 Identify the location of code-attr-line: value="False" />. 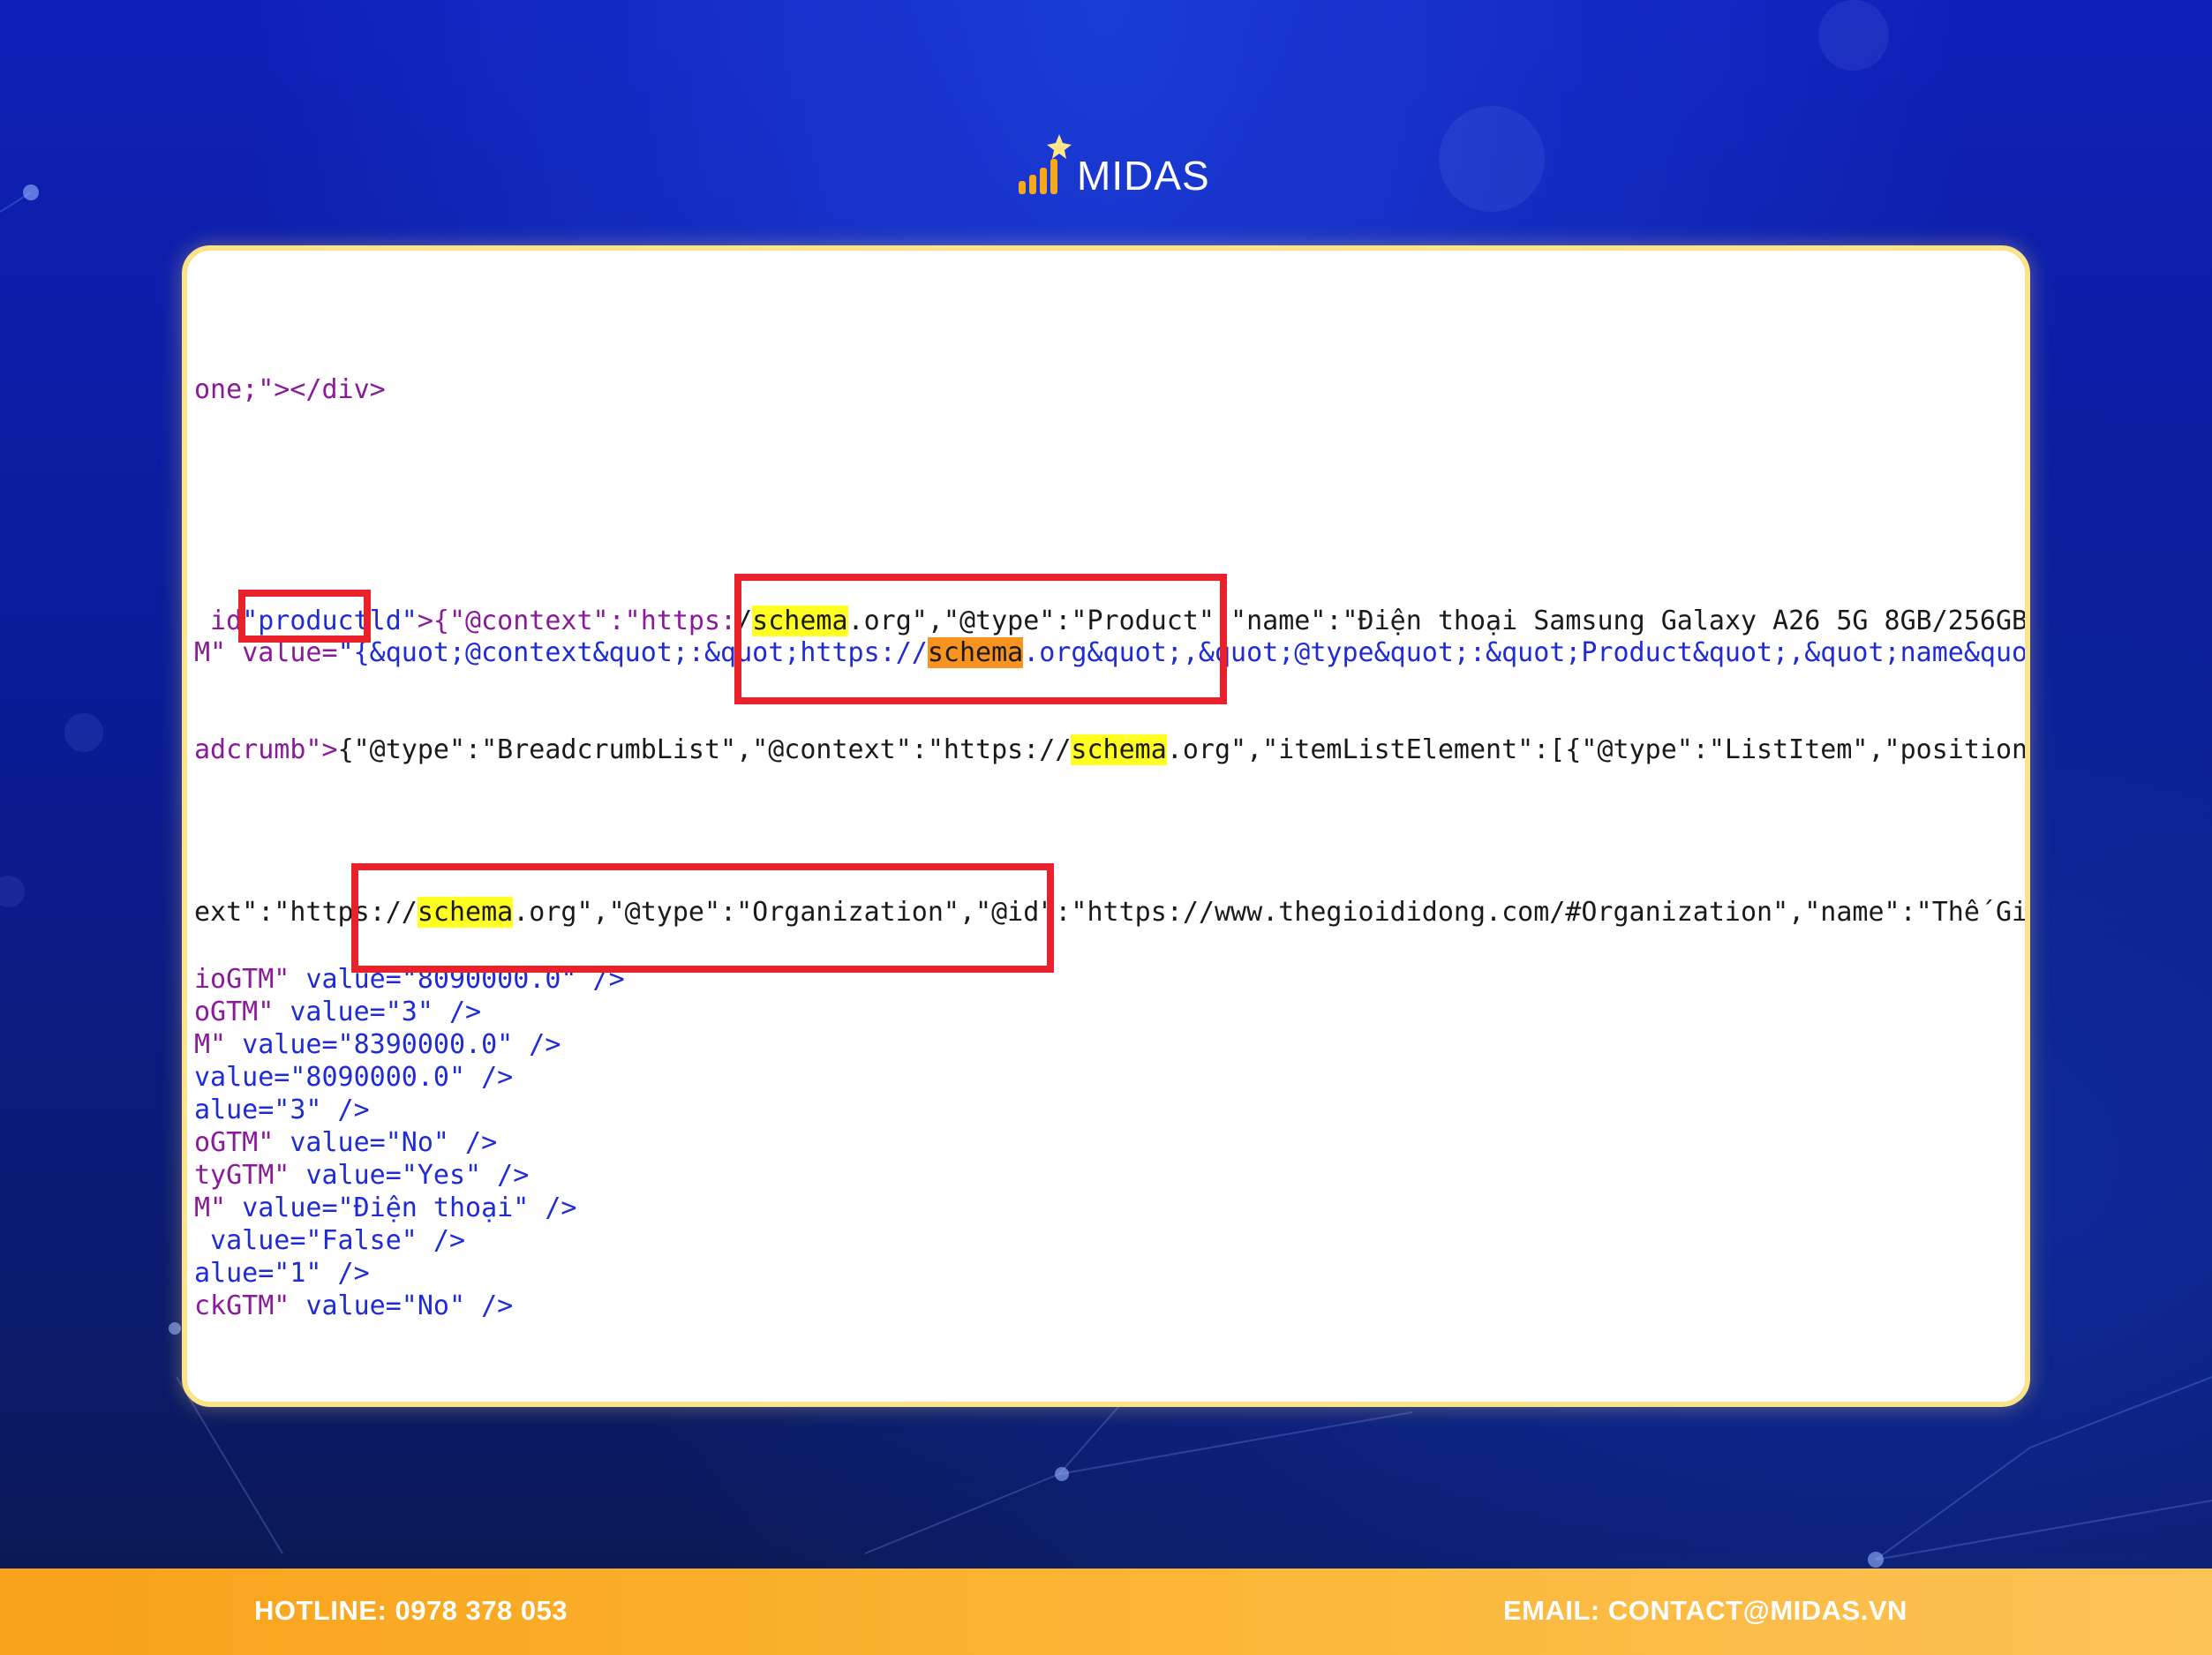
(338, 1241).